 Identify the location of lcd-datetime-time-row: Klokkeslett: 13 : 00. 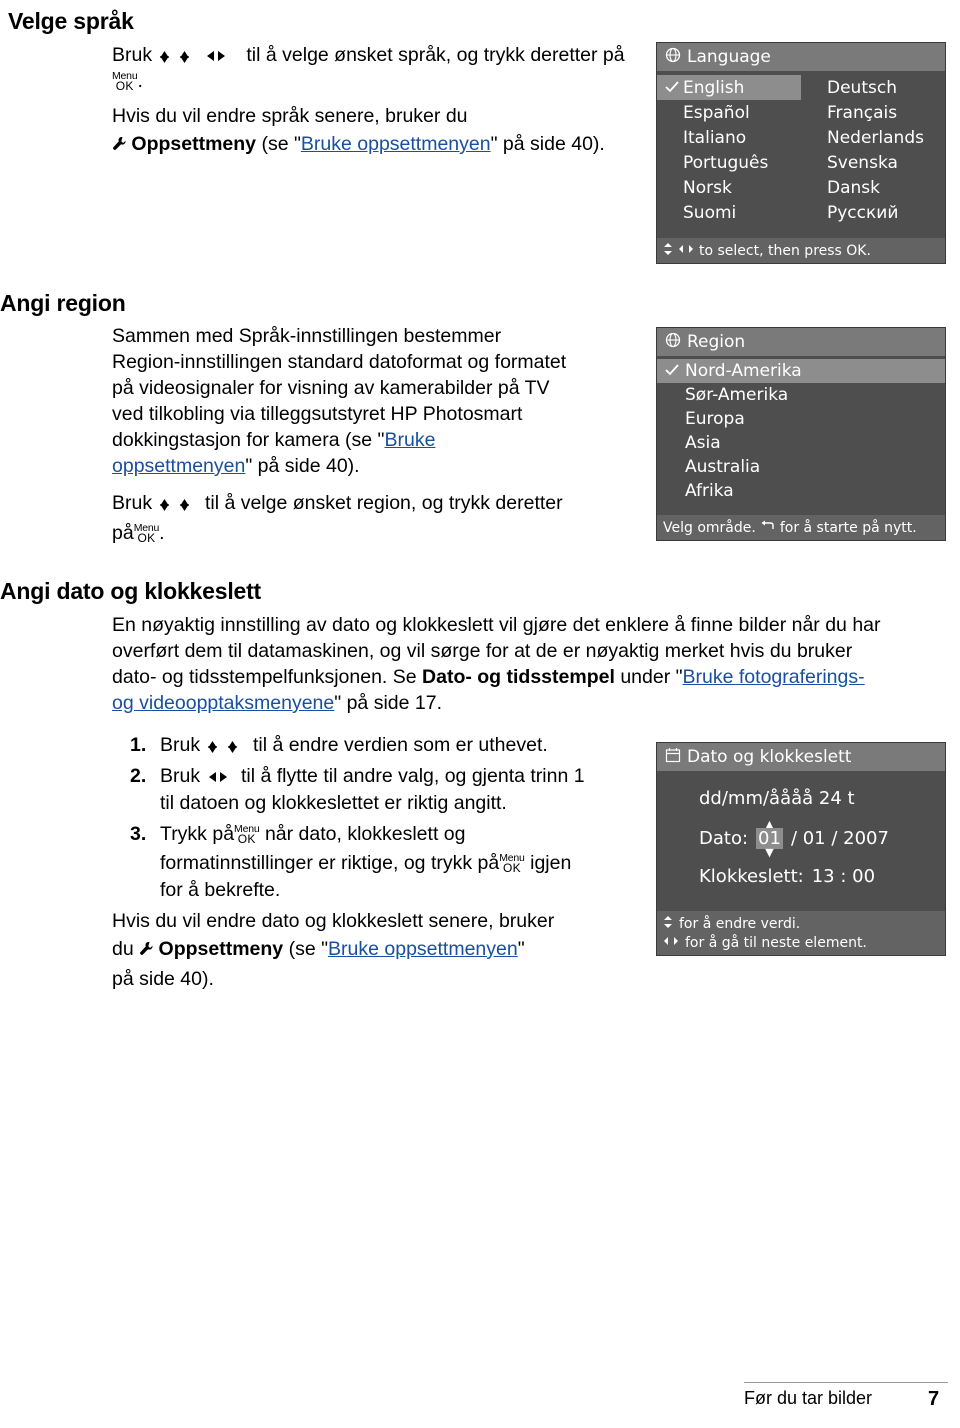
(801, 876).